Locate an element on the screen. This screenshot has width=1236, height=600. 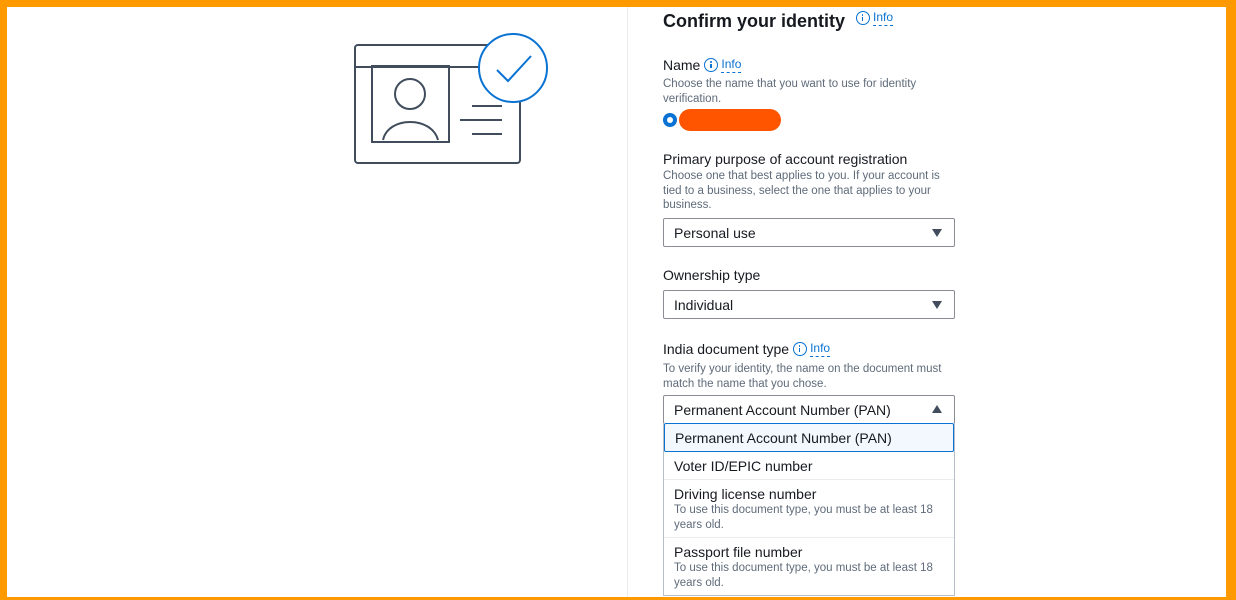
dropdown-option: Permanent Account Number (PAN) is located at coordinates (809, 437).